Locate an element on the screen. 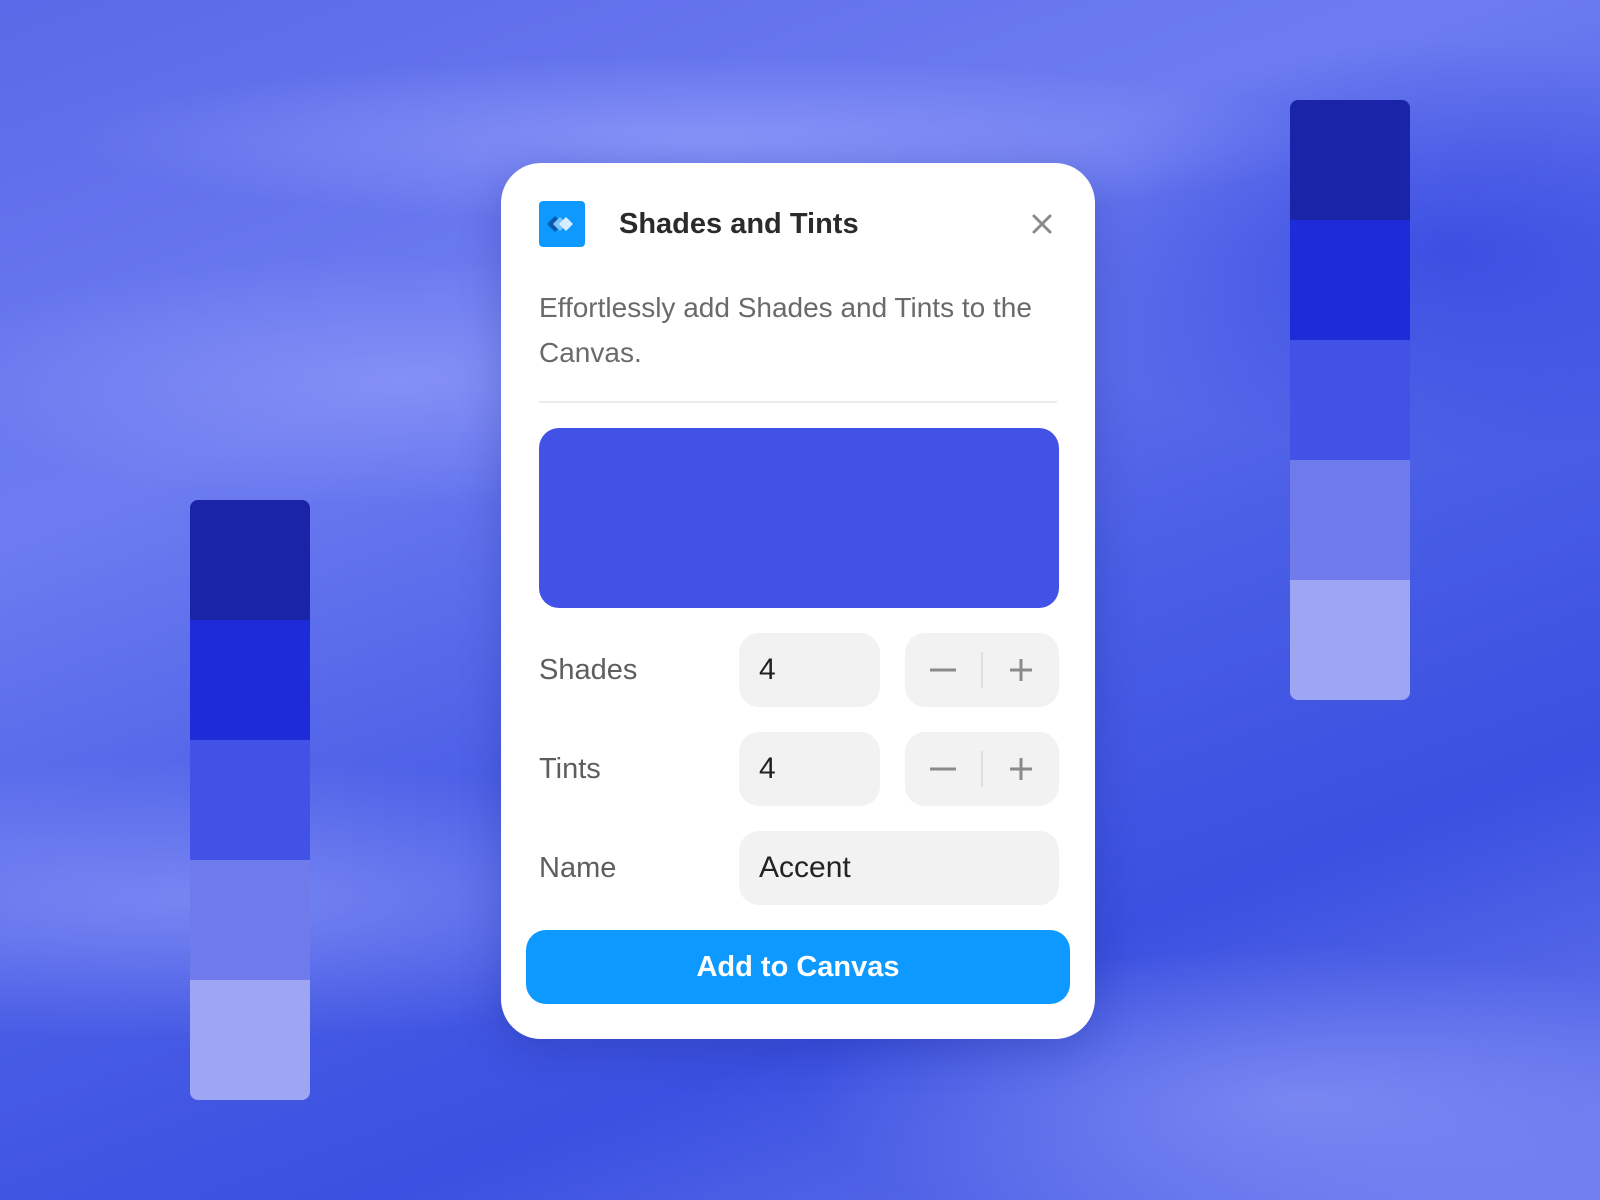  shades-row: Shades is located at coordinates (799, 670).